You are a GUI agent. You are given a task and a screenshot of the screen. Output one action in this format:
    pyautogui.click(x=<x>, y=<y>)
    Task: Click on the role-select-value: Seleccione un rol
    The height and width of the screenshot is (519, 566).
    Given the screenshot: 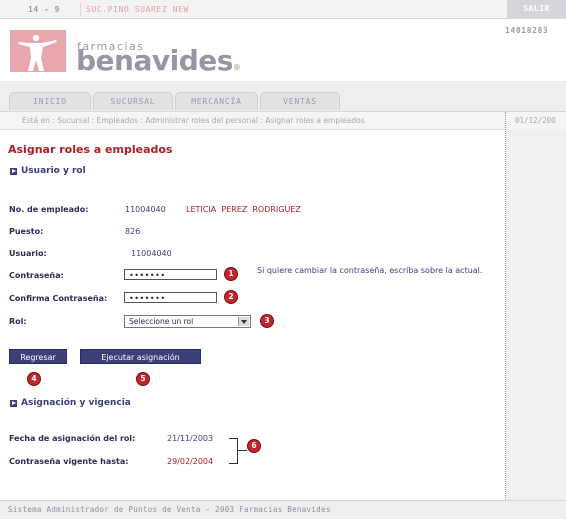 What is the action you would take?
    pyautogui.click(x=161, y=321)
    